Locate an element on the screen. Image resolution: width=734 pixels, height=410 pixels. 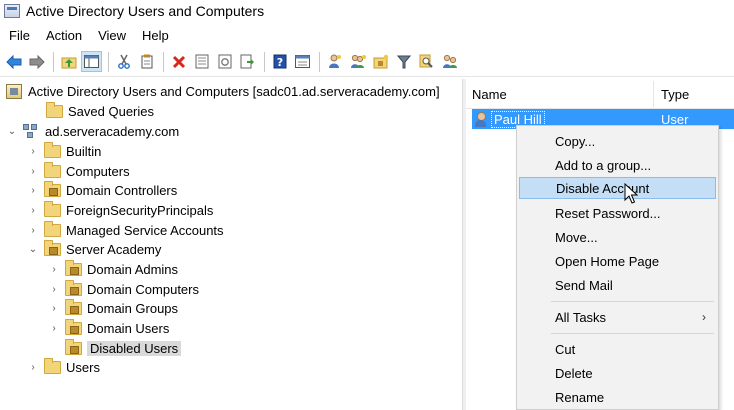
menu-file: File is located at coordinates (19, 35).